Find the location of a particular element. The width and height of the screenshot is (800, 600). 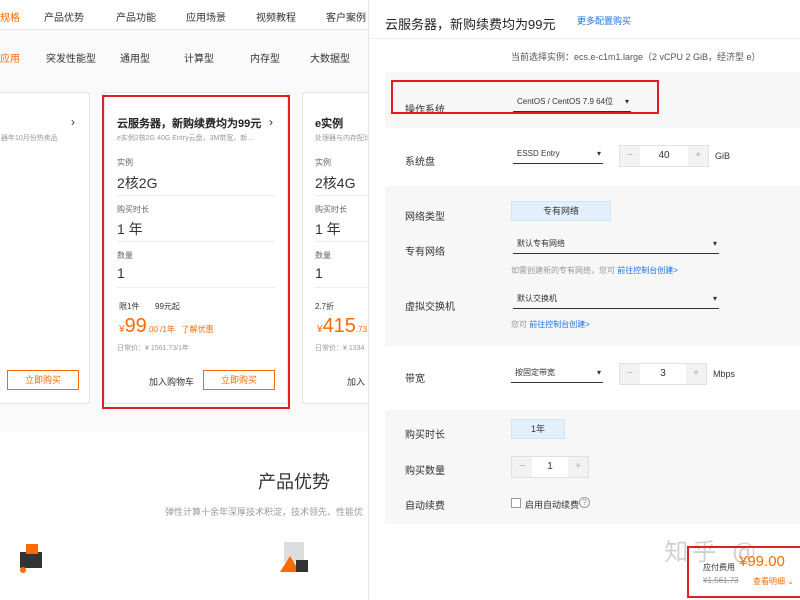

add-to-cart-link: 加入 is located at coordinates (356, 381).